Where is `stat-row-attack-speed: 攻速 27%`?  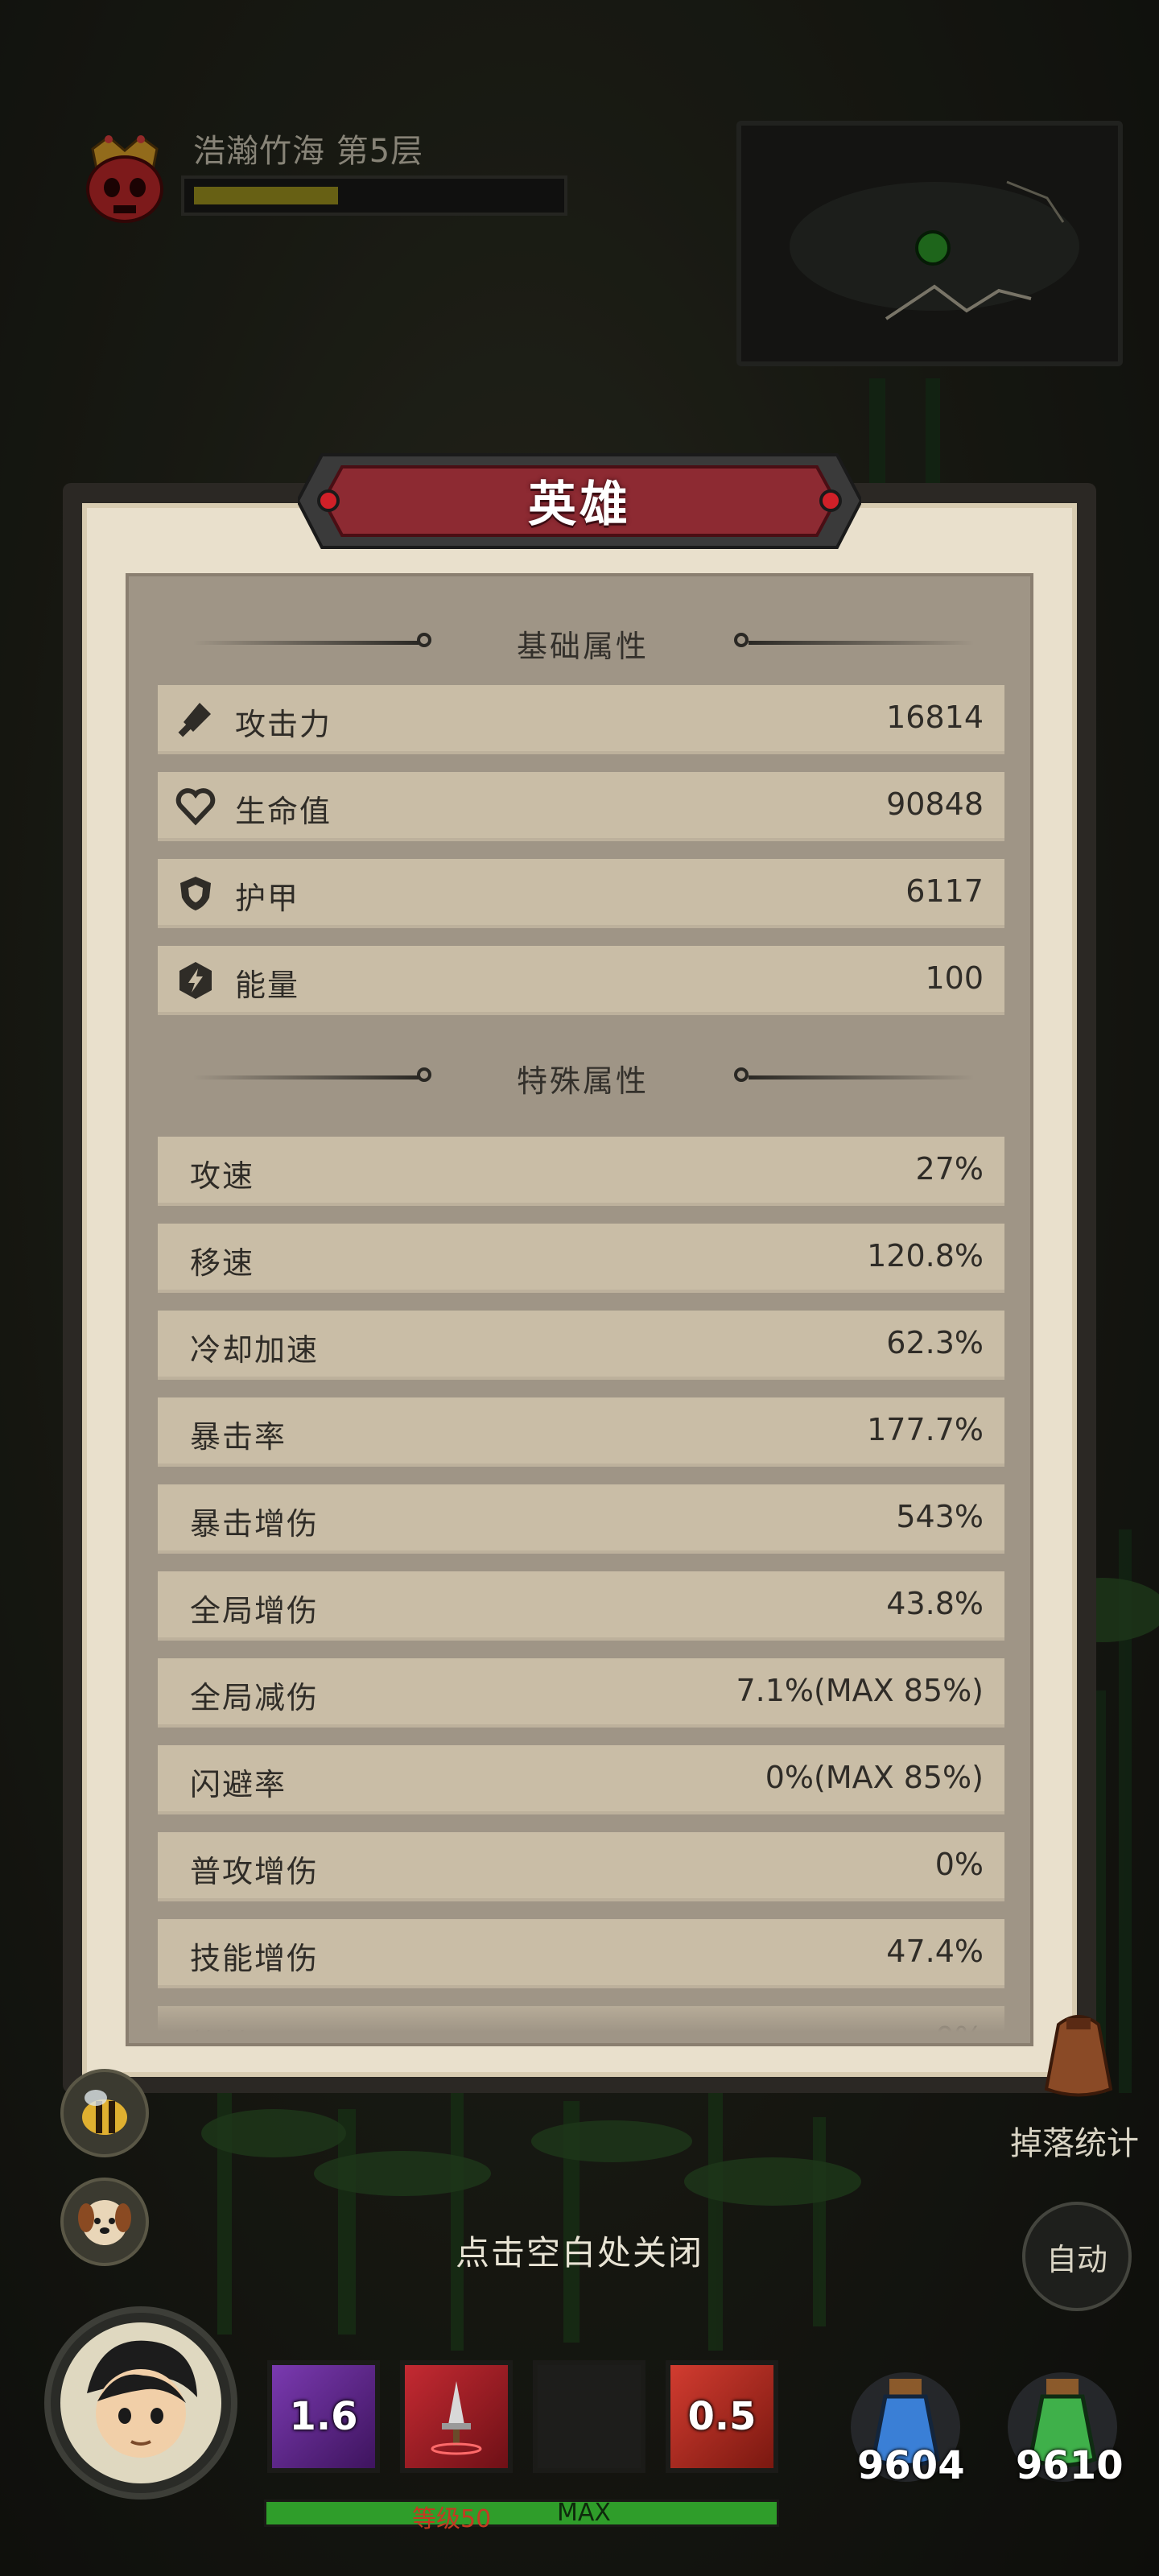
stat-row-attack-speed: 攻速 27% is located at coordinates (581, 1171).